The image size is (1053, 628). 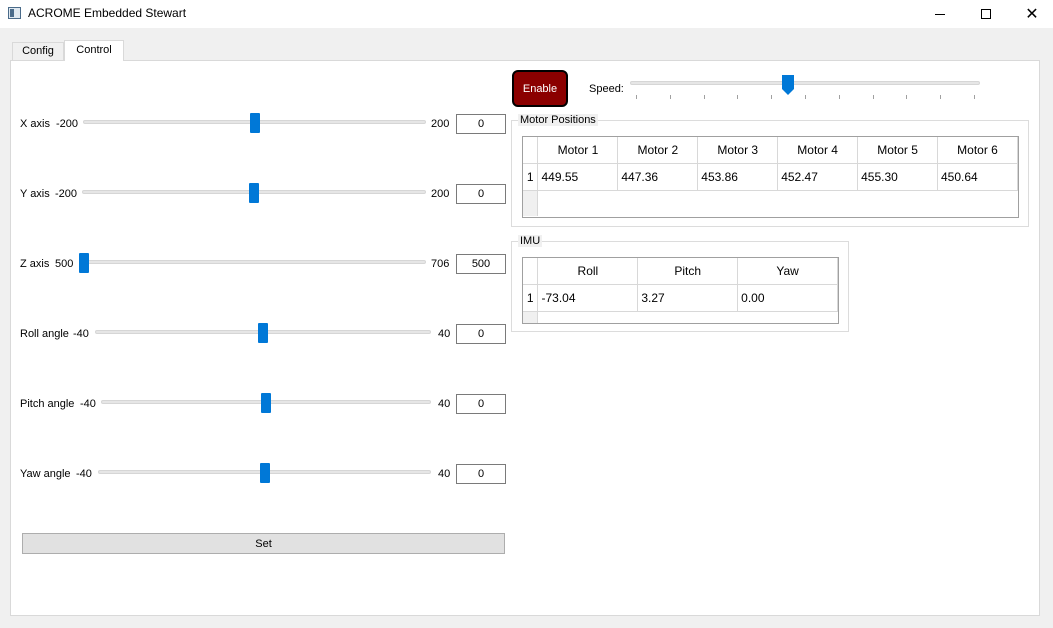 I want to click on group-title: IMU, so click(x=530, y=241).